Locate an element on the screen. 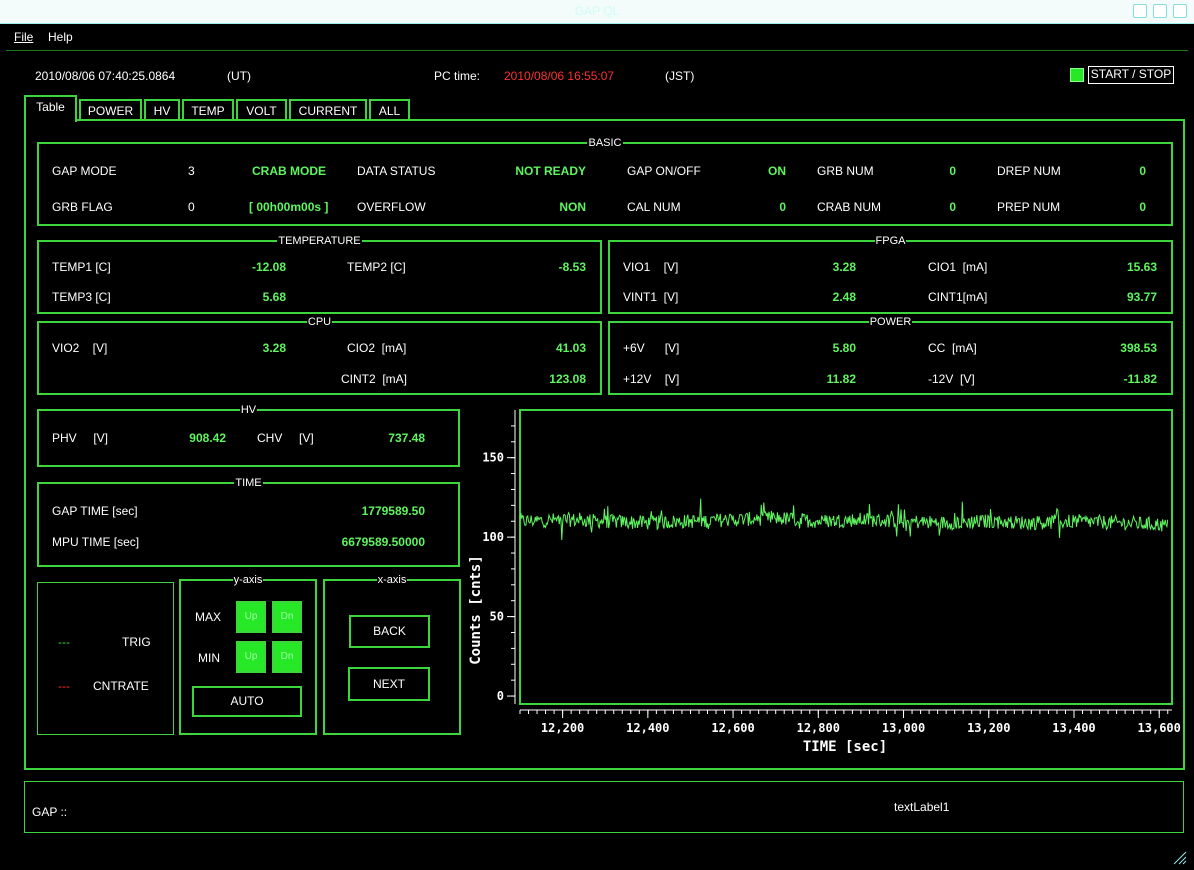 The image size is (1194, 870). tab-temp: TEMP is located at coordinates (208, 110).